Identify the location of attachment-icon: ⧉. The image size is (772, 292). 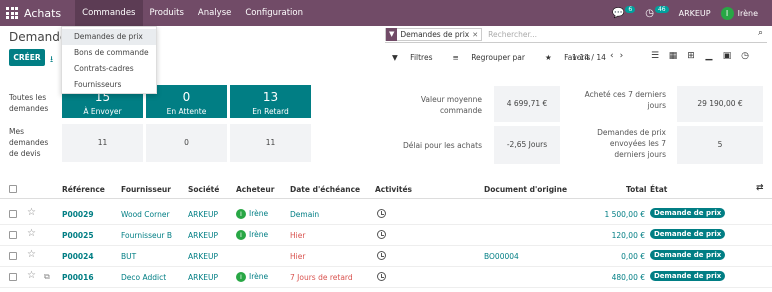
(47, 276).